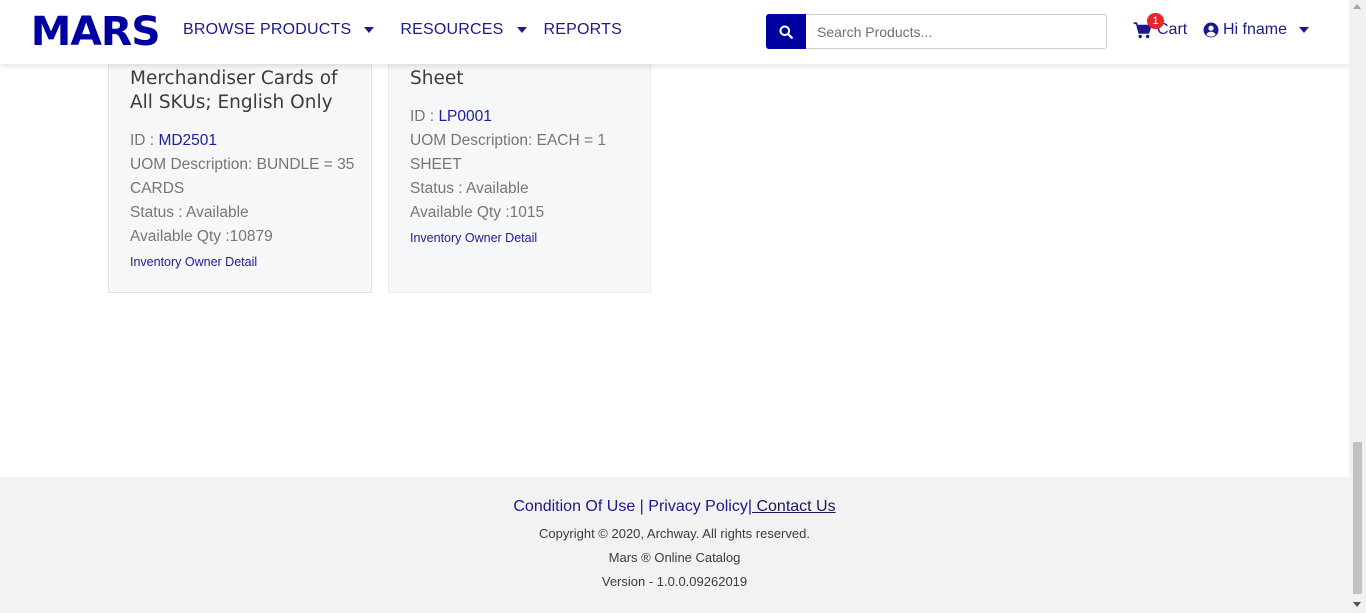 The height and width of the screenshot is (613, 1366). What do you see at coordinates (1155, 21) in the screenshot?
I see `cart-count-badge: 1` at bounding box center [1155, 21].